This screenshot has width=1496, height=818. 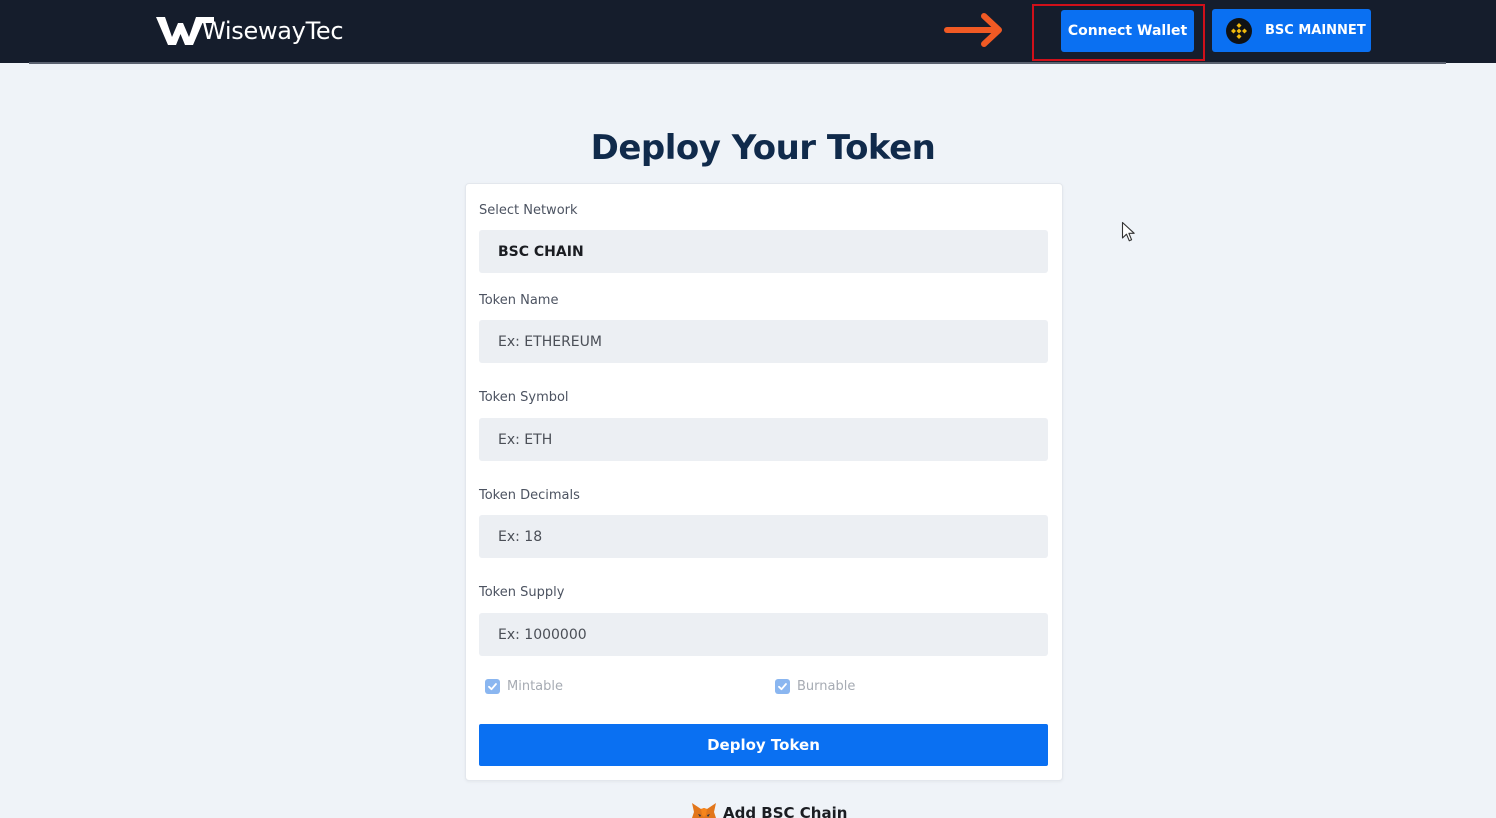 What do you see at coordinates (1239, 30) in the screenshot?
I see `bnb-coin-icon` at bounding box center [1239, 30].